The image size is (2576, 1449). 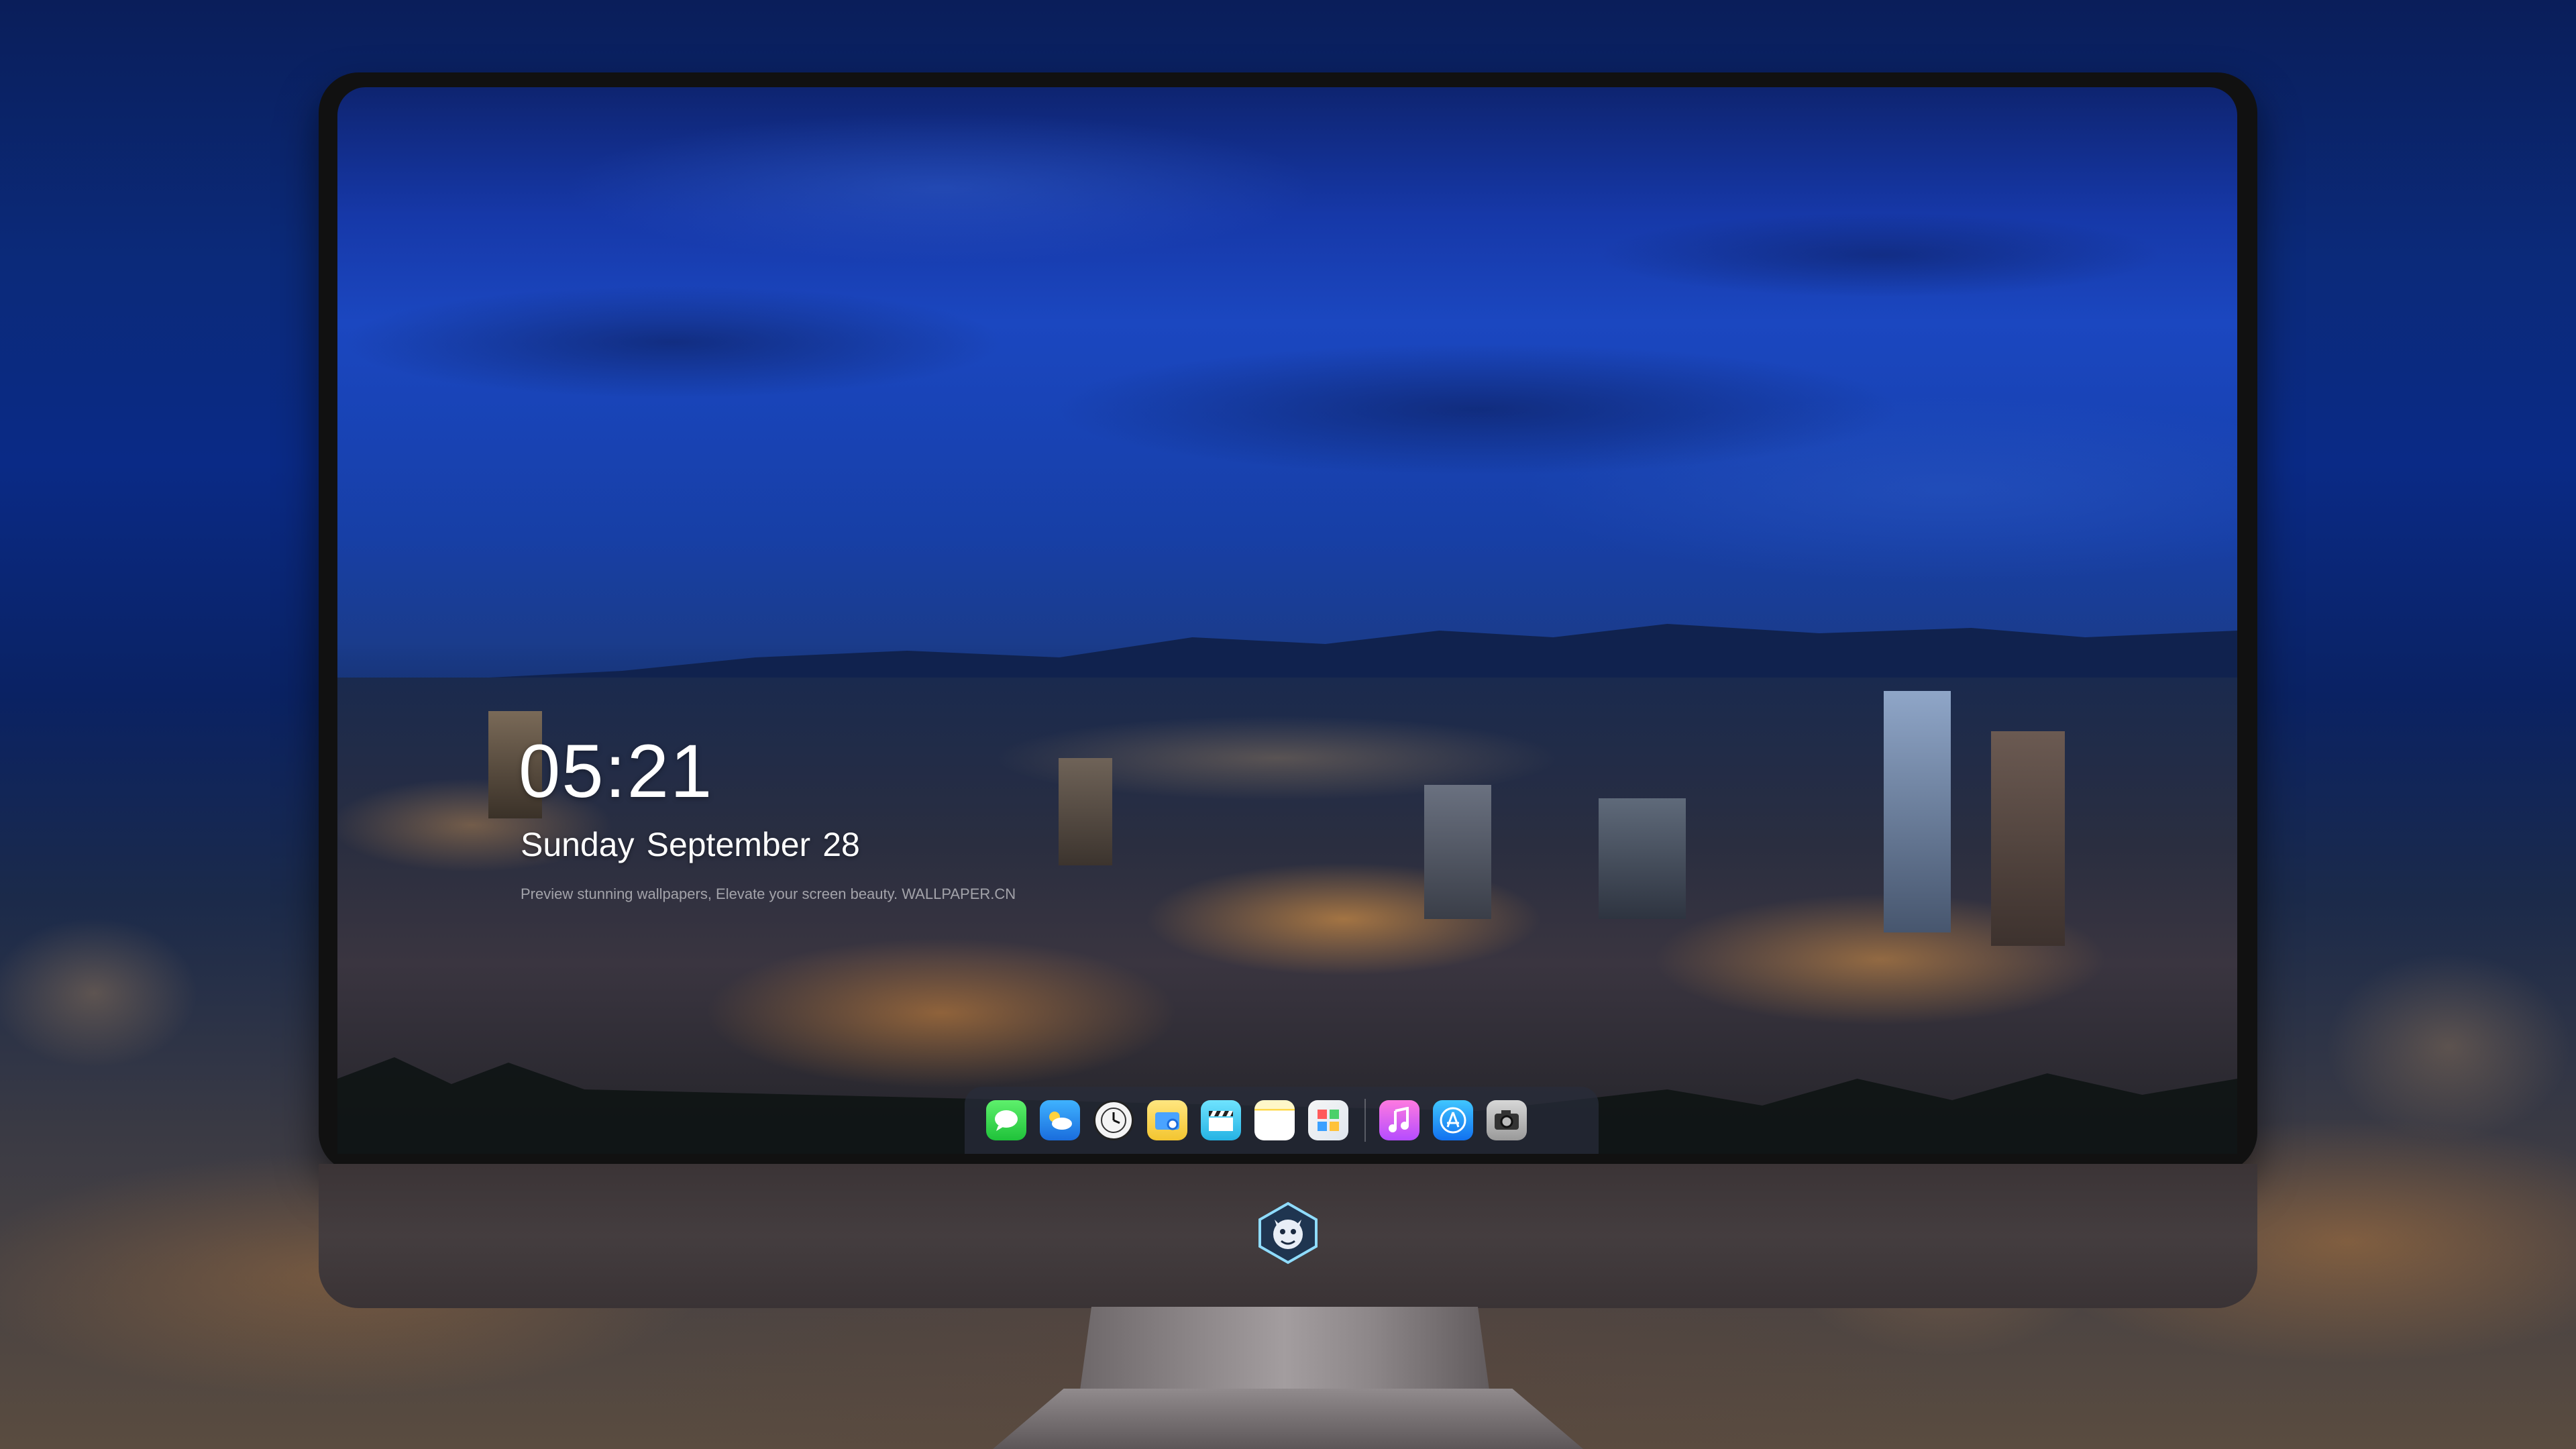 I want to click on lockscreen-clock: 05:21, so click(x=616, y=771).